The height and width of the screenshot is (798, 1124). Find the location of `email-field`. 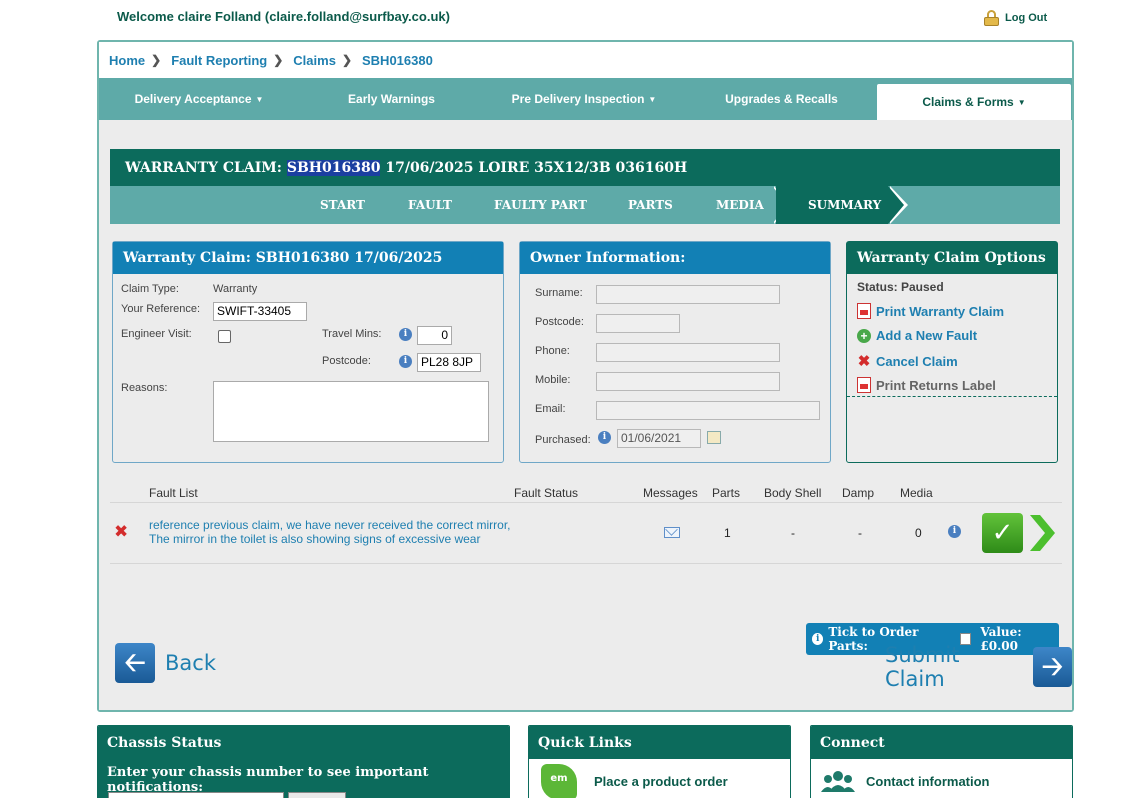

email-field is located at coordinates (708, 410).